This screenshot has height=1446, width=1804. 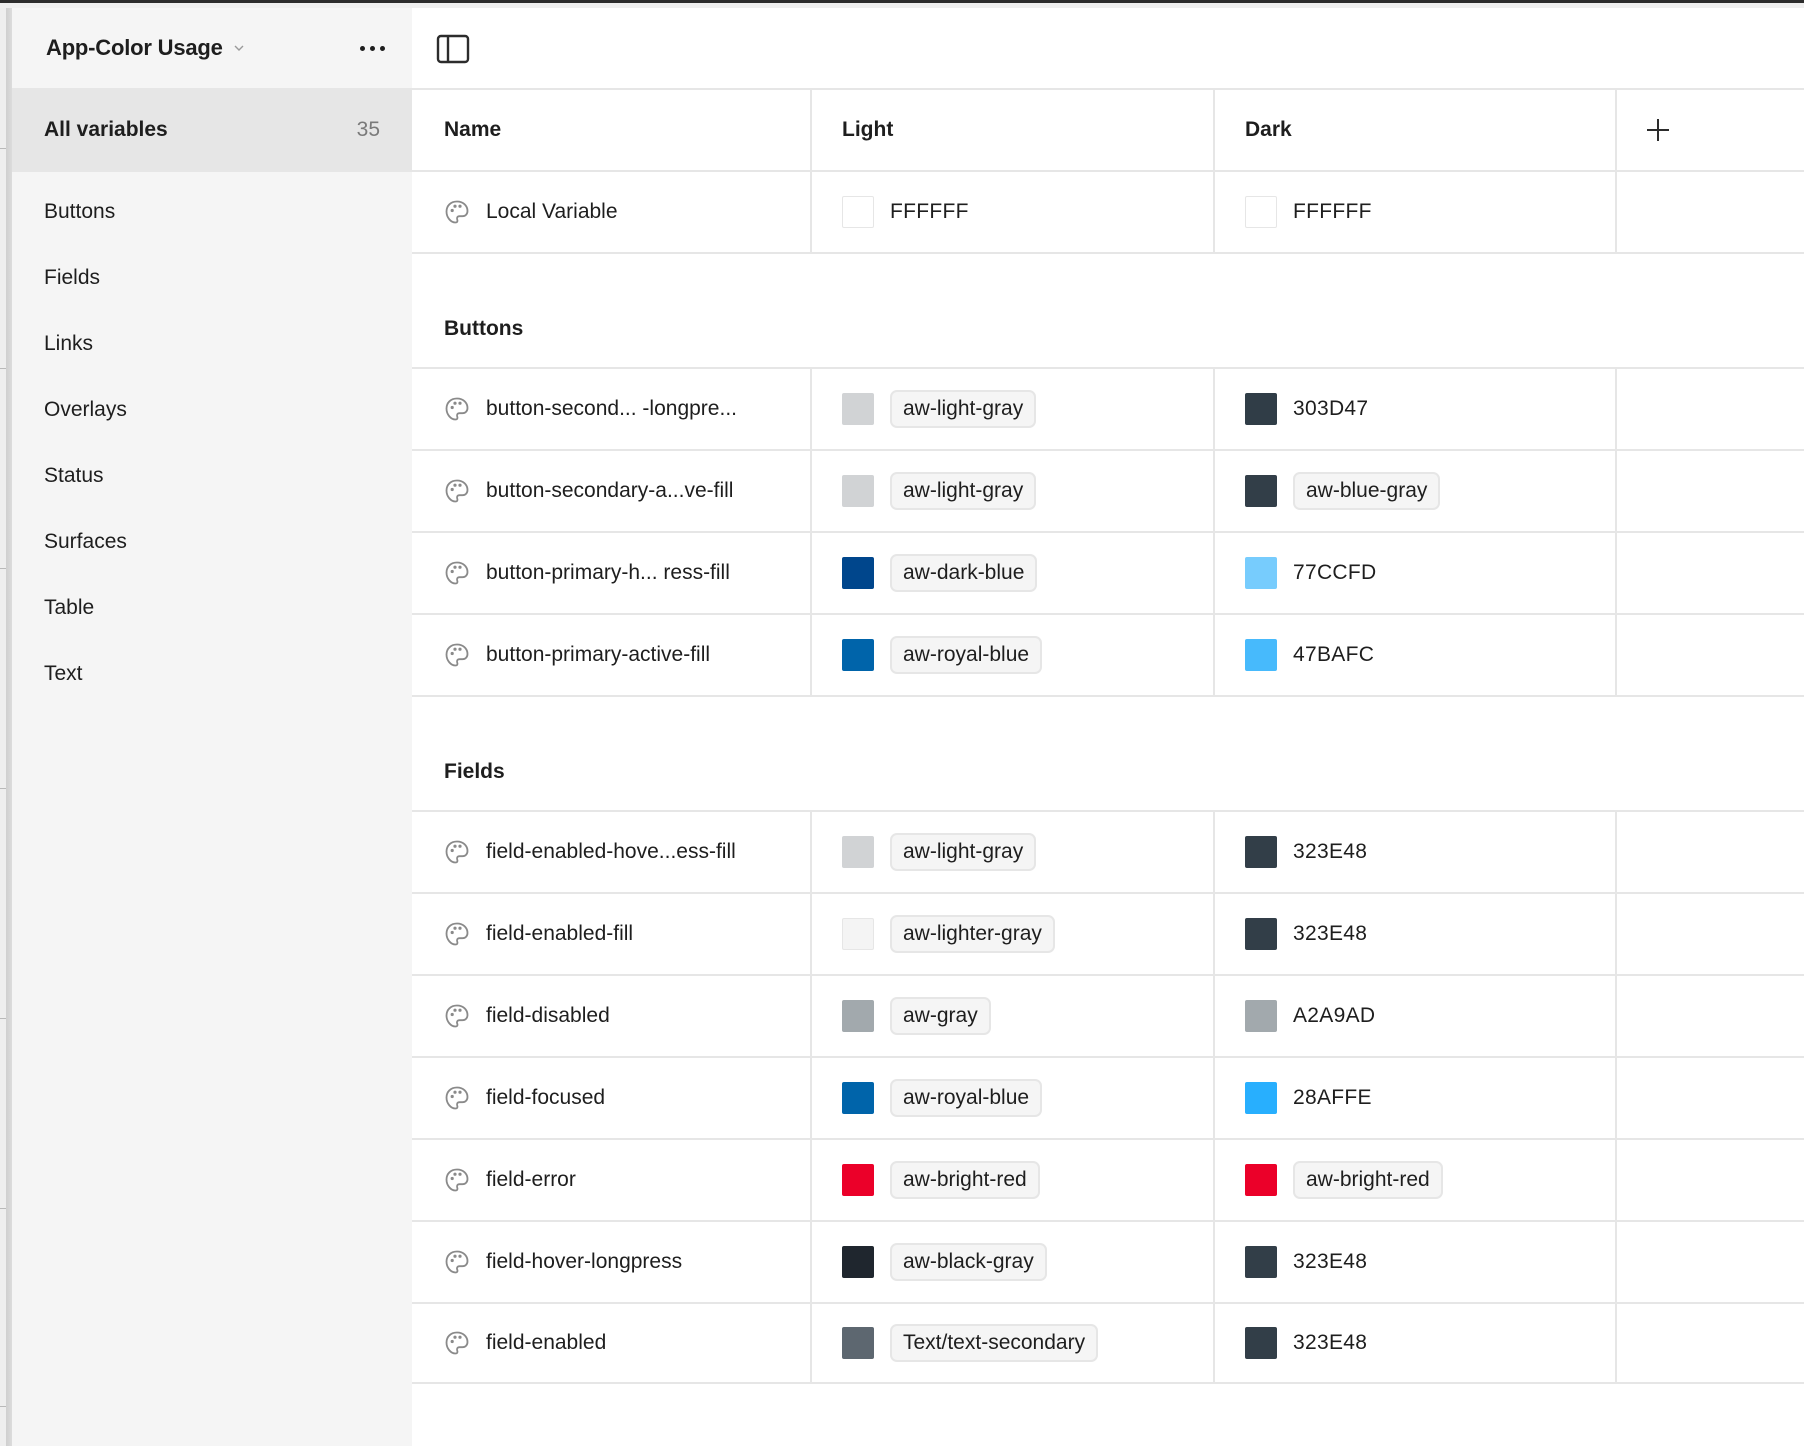 I want to click on light-value-cell: aw-dark-blue, so click(x=1013, y=573).